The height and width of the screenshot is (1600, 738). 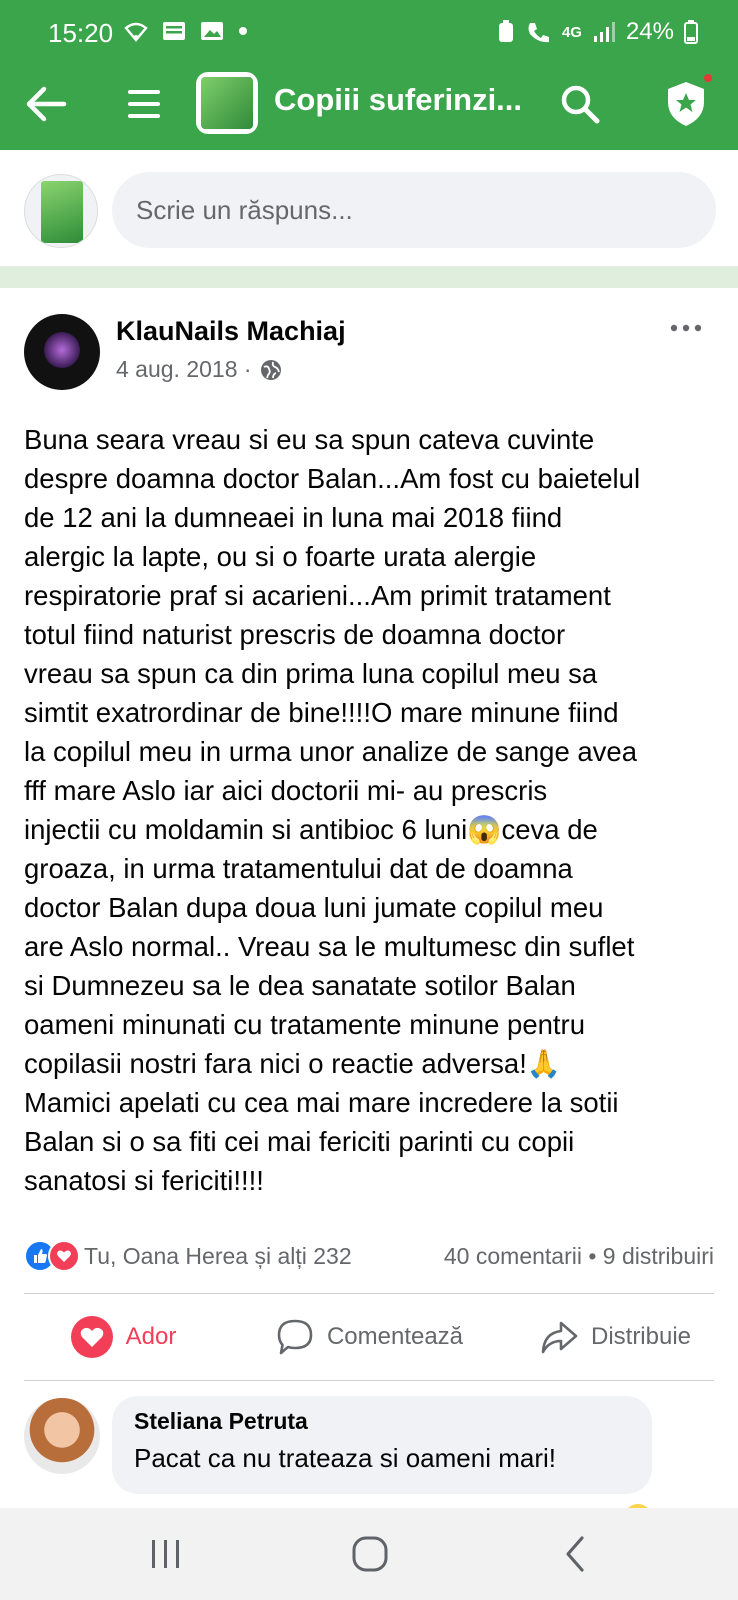 I want to click on share-label: Distribuie, so click(x=641, y=1336).